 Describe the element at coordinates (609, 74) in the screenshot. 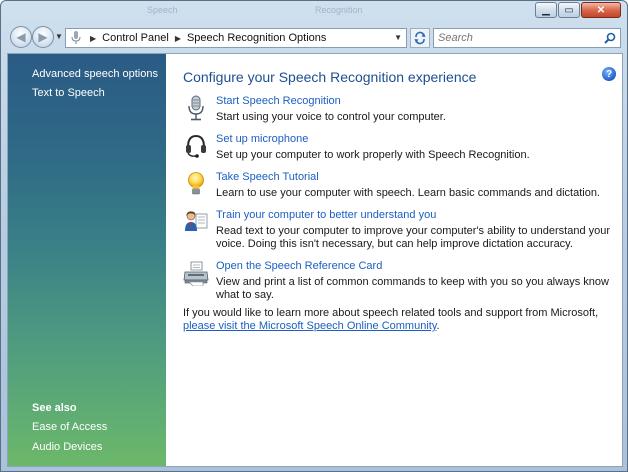

I see `help-icon: ?` at that location.